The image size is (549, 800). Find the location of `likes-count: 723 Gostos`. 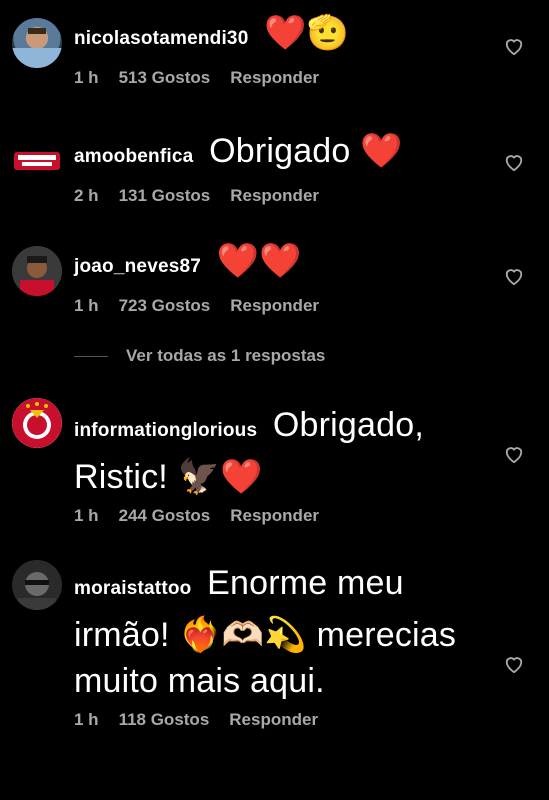

likes-count: 723 Gostos is located at coordinates (165, 306).